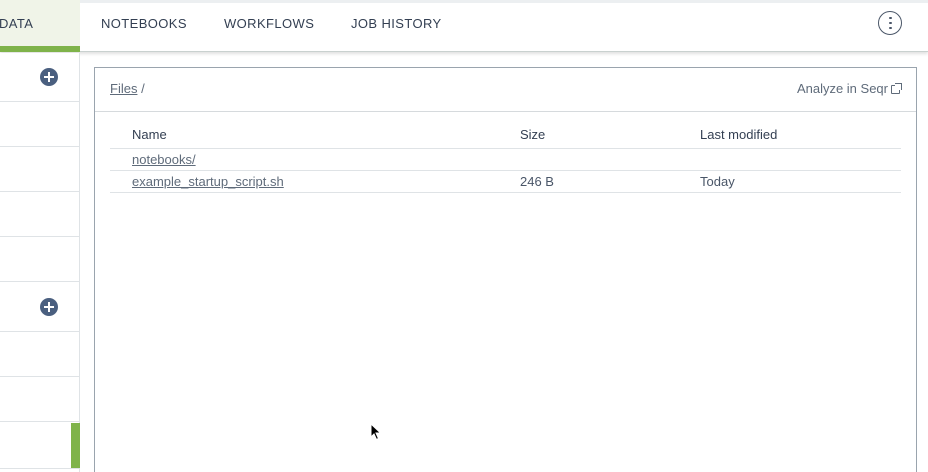 This screenshot has height=472, width=928. Describe the element at coordinates (315, 181) in the screenshot. I see `file-name-cell: example_startup_script.sh` at that location.